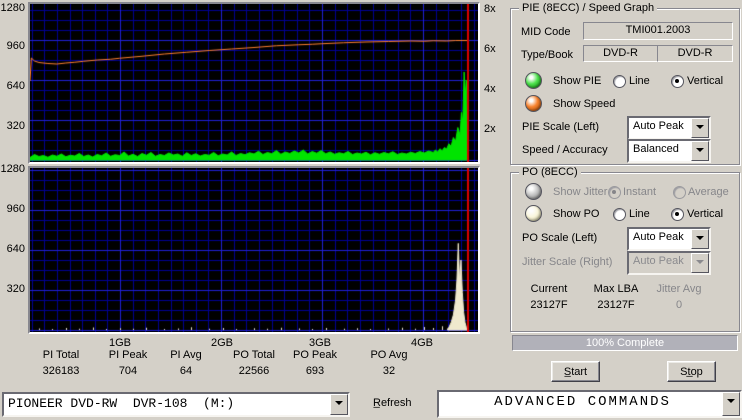 This screenshot has height=420, width=742. I want to click on speed-axis-tick: 8x, so click(490, 9).